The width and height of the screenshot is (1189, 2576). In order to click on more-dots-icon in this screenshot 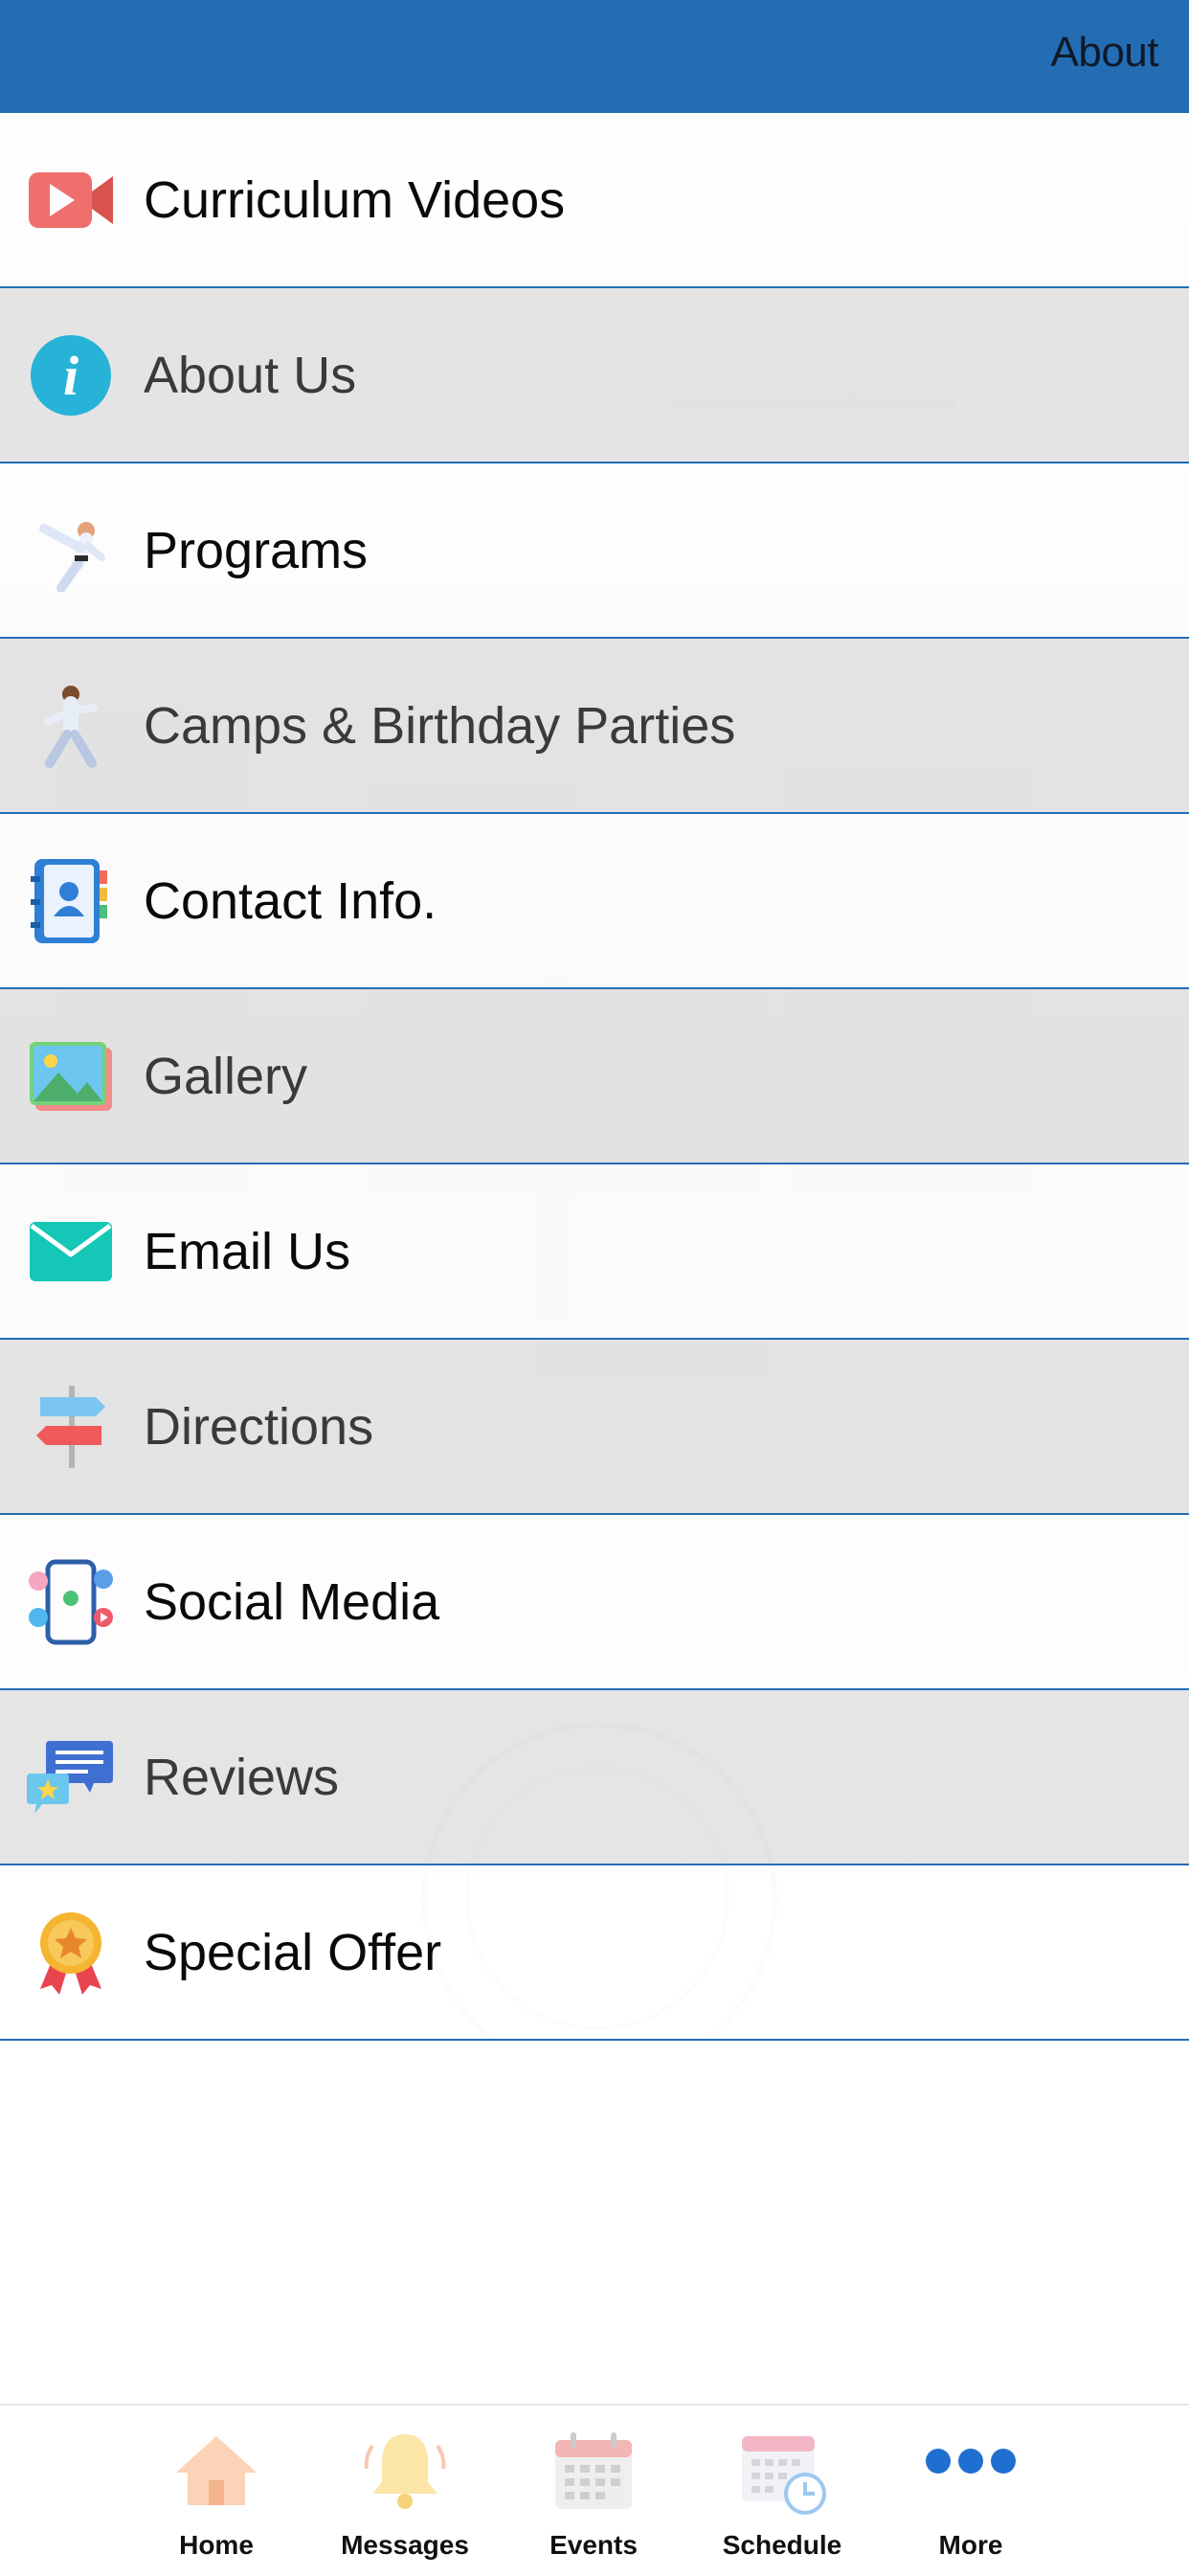, I will do `click(971, 2471)`.